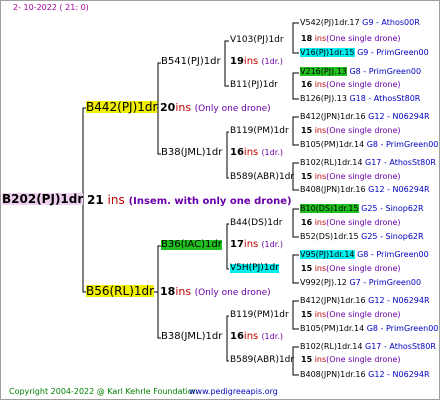  I want to click on gen4-queen-3: B119(PM)1dr, so click(259, 131).